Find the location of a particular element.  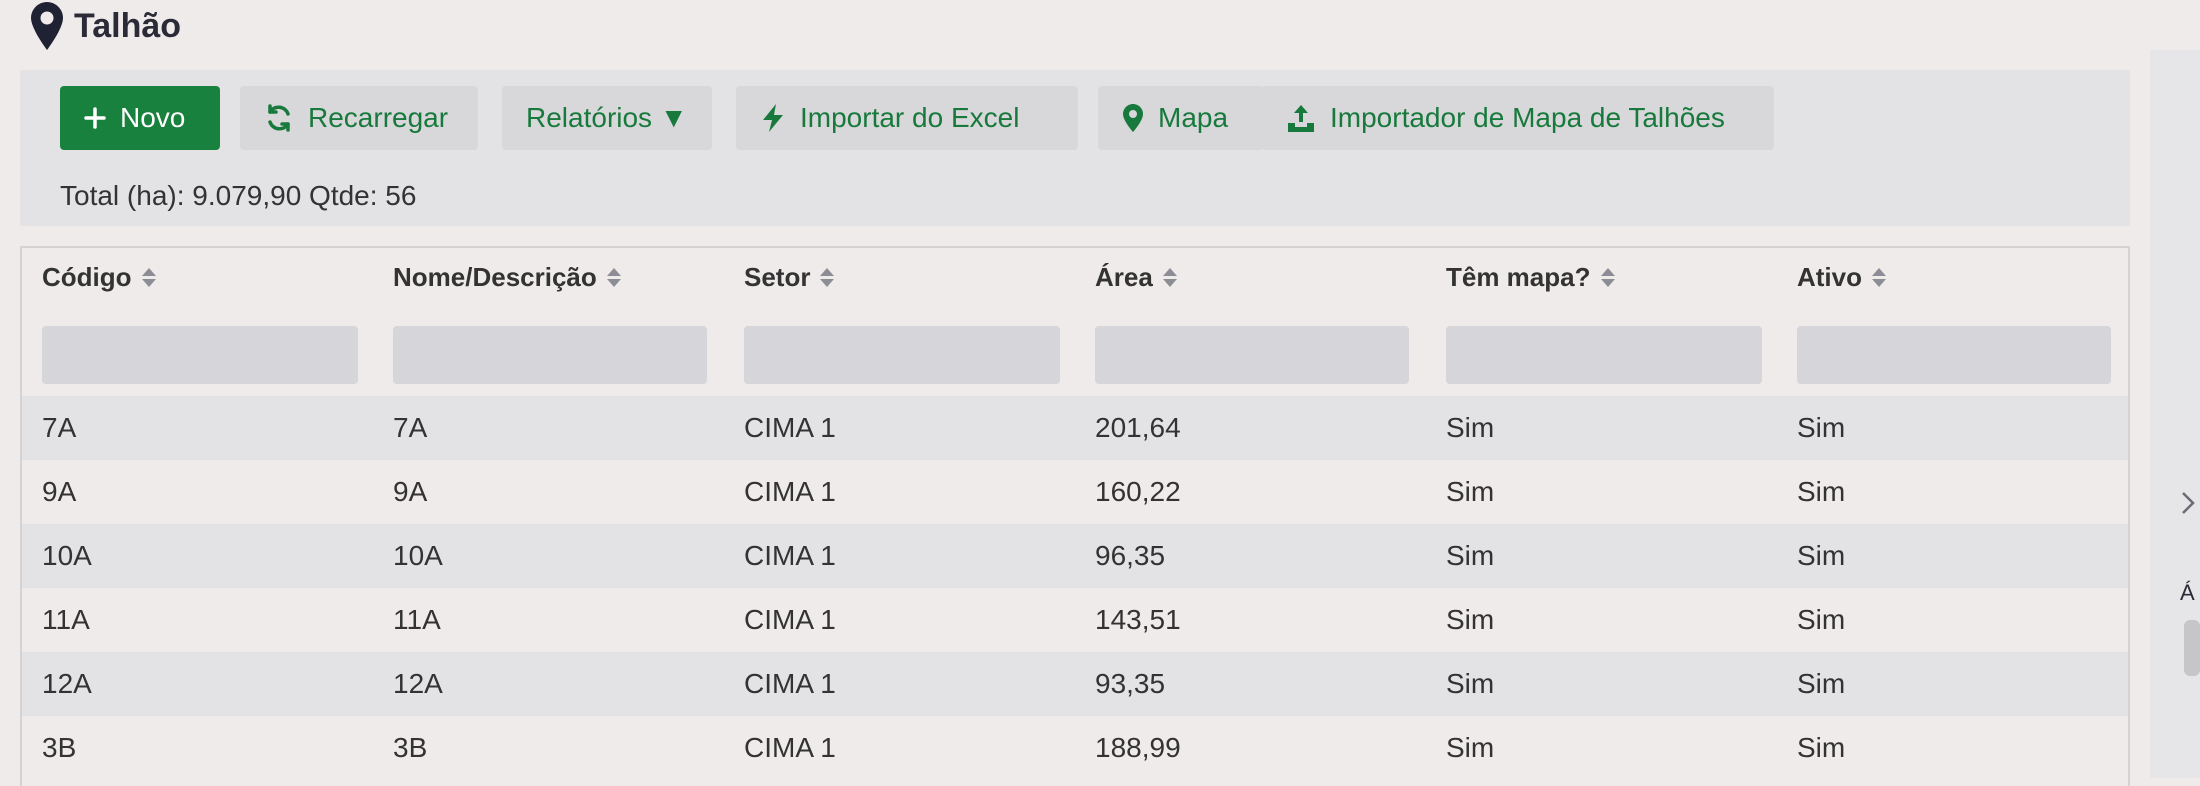

new-button-label: Novo is located at coordinates (153, 117).